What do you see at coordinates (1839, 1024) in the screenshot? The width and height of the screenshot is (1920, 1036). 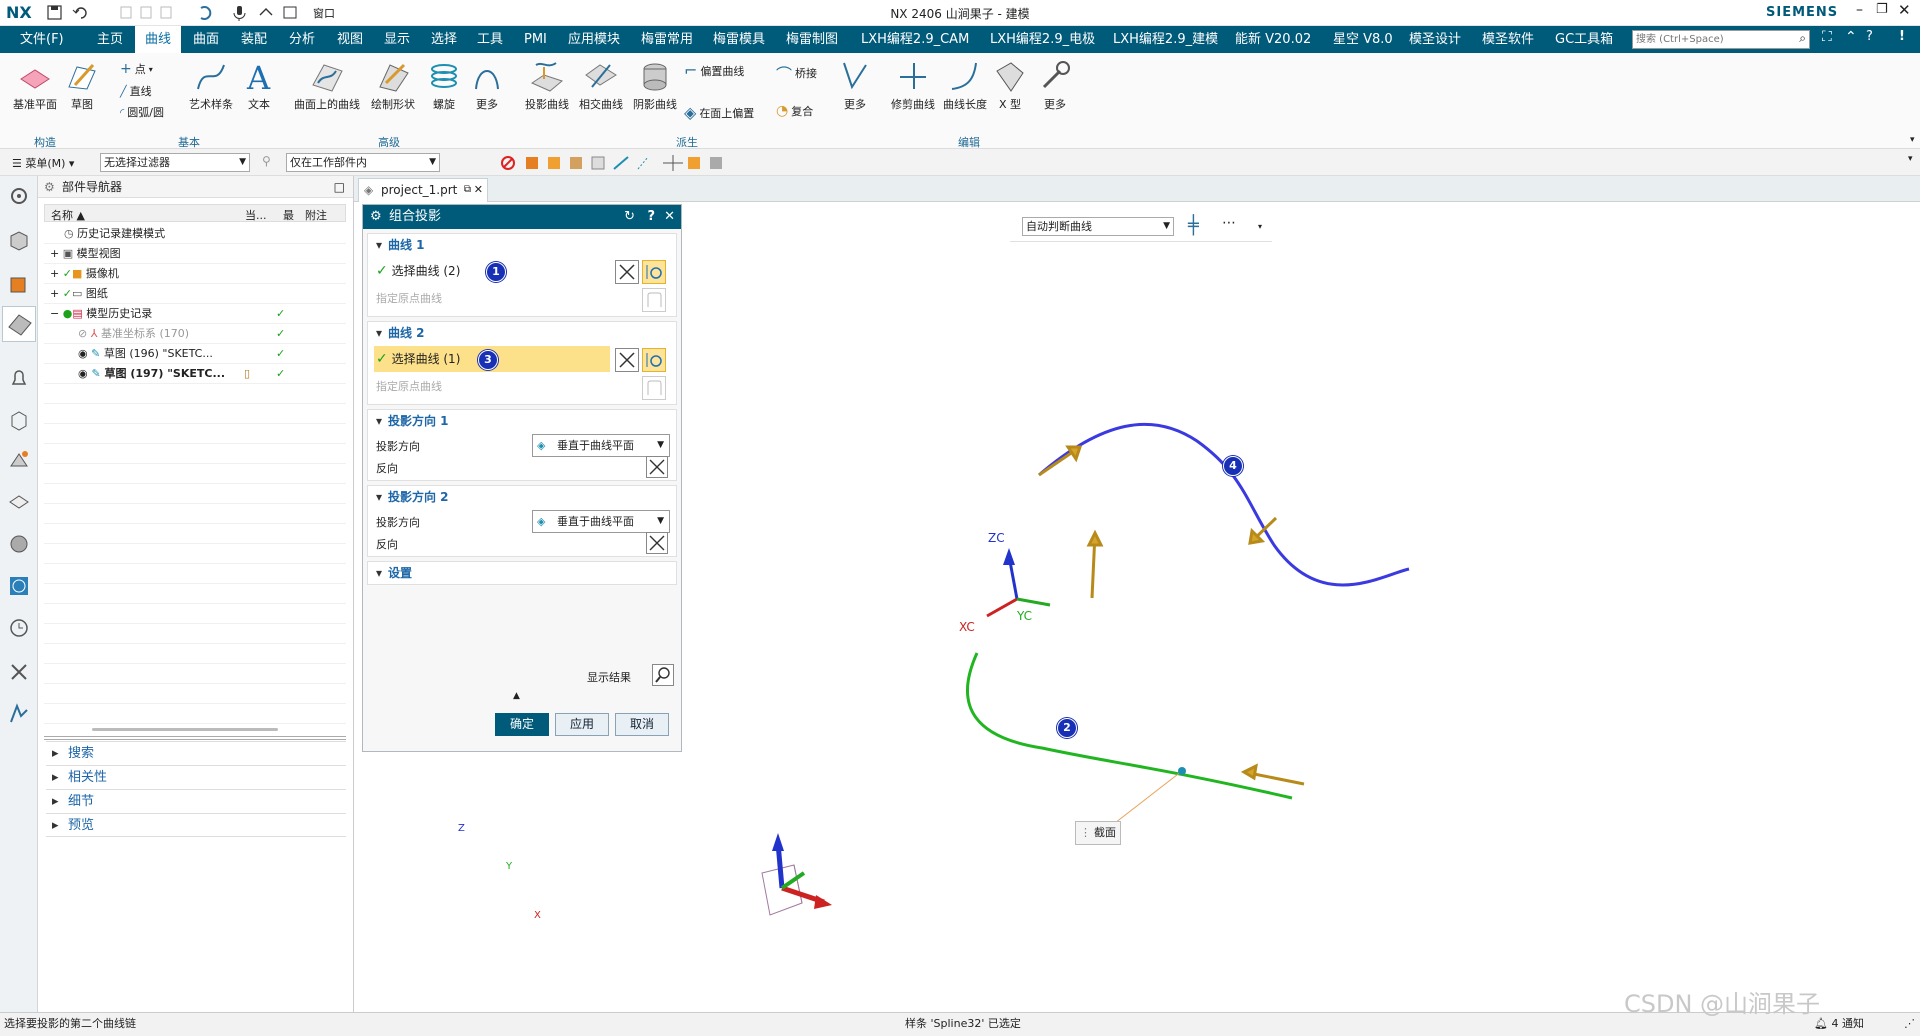 I see `notifications-button: 🔔︎ 4 通知` at bounding box center [1839, 1024].